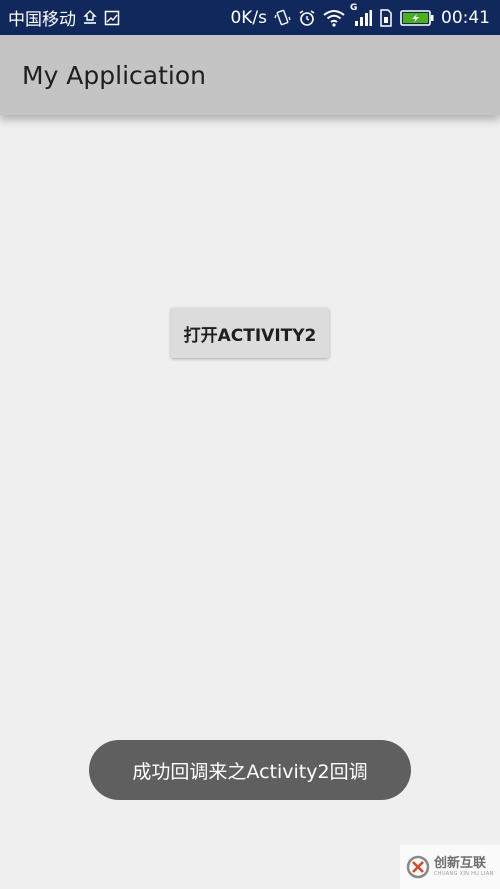 Image resolution: width=500 pixels, height=889 pixels. What do you see at coordinates (42, 20) in the screenshot?
I see `carrier-name: 中国移动` at bounding box center [42, 20].